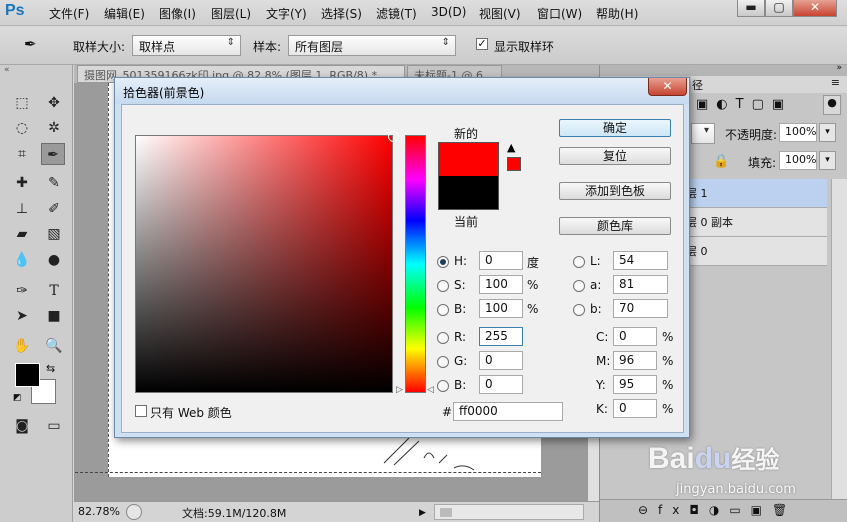 The width and height of the screenshot is (847, 522). What do you see at coordinates (723, 510) in the screenshot?
I see `layer-actions: ⊖fx◘◑▭▣🗑` at bounding box center [723, 510].